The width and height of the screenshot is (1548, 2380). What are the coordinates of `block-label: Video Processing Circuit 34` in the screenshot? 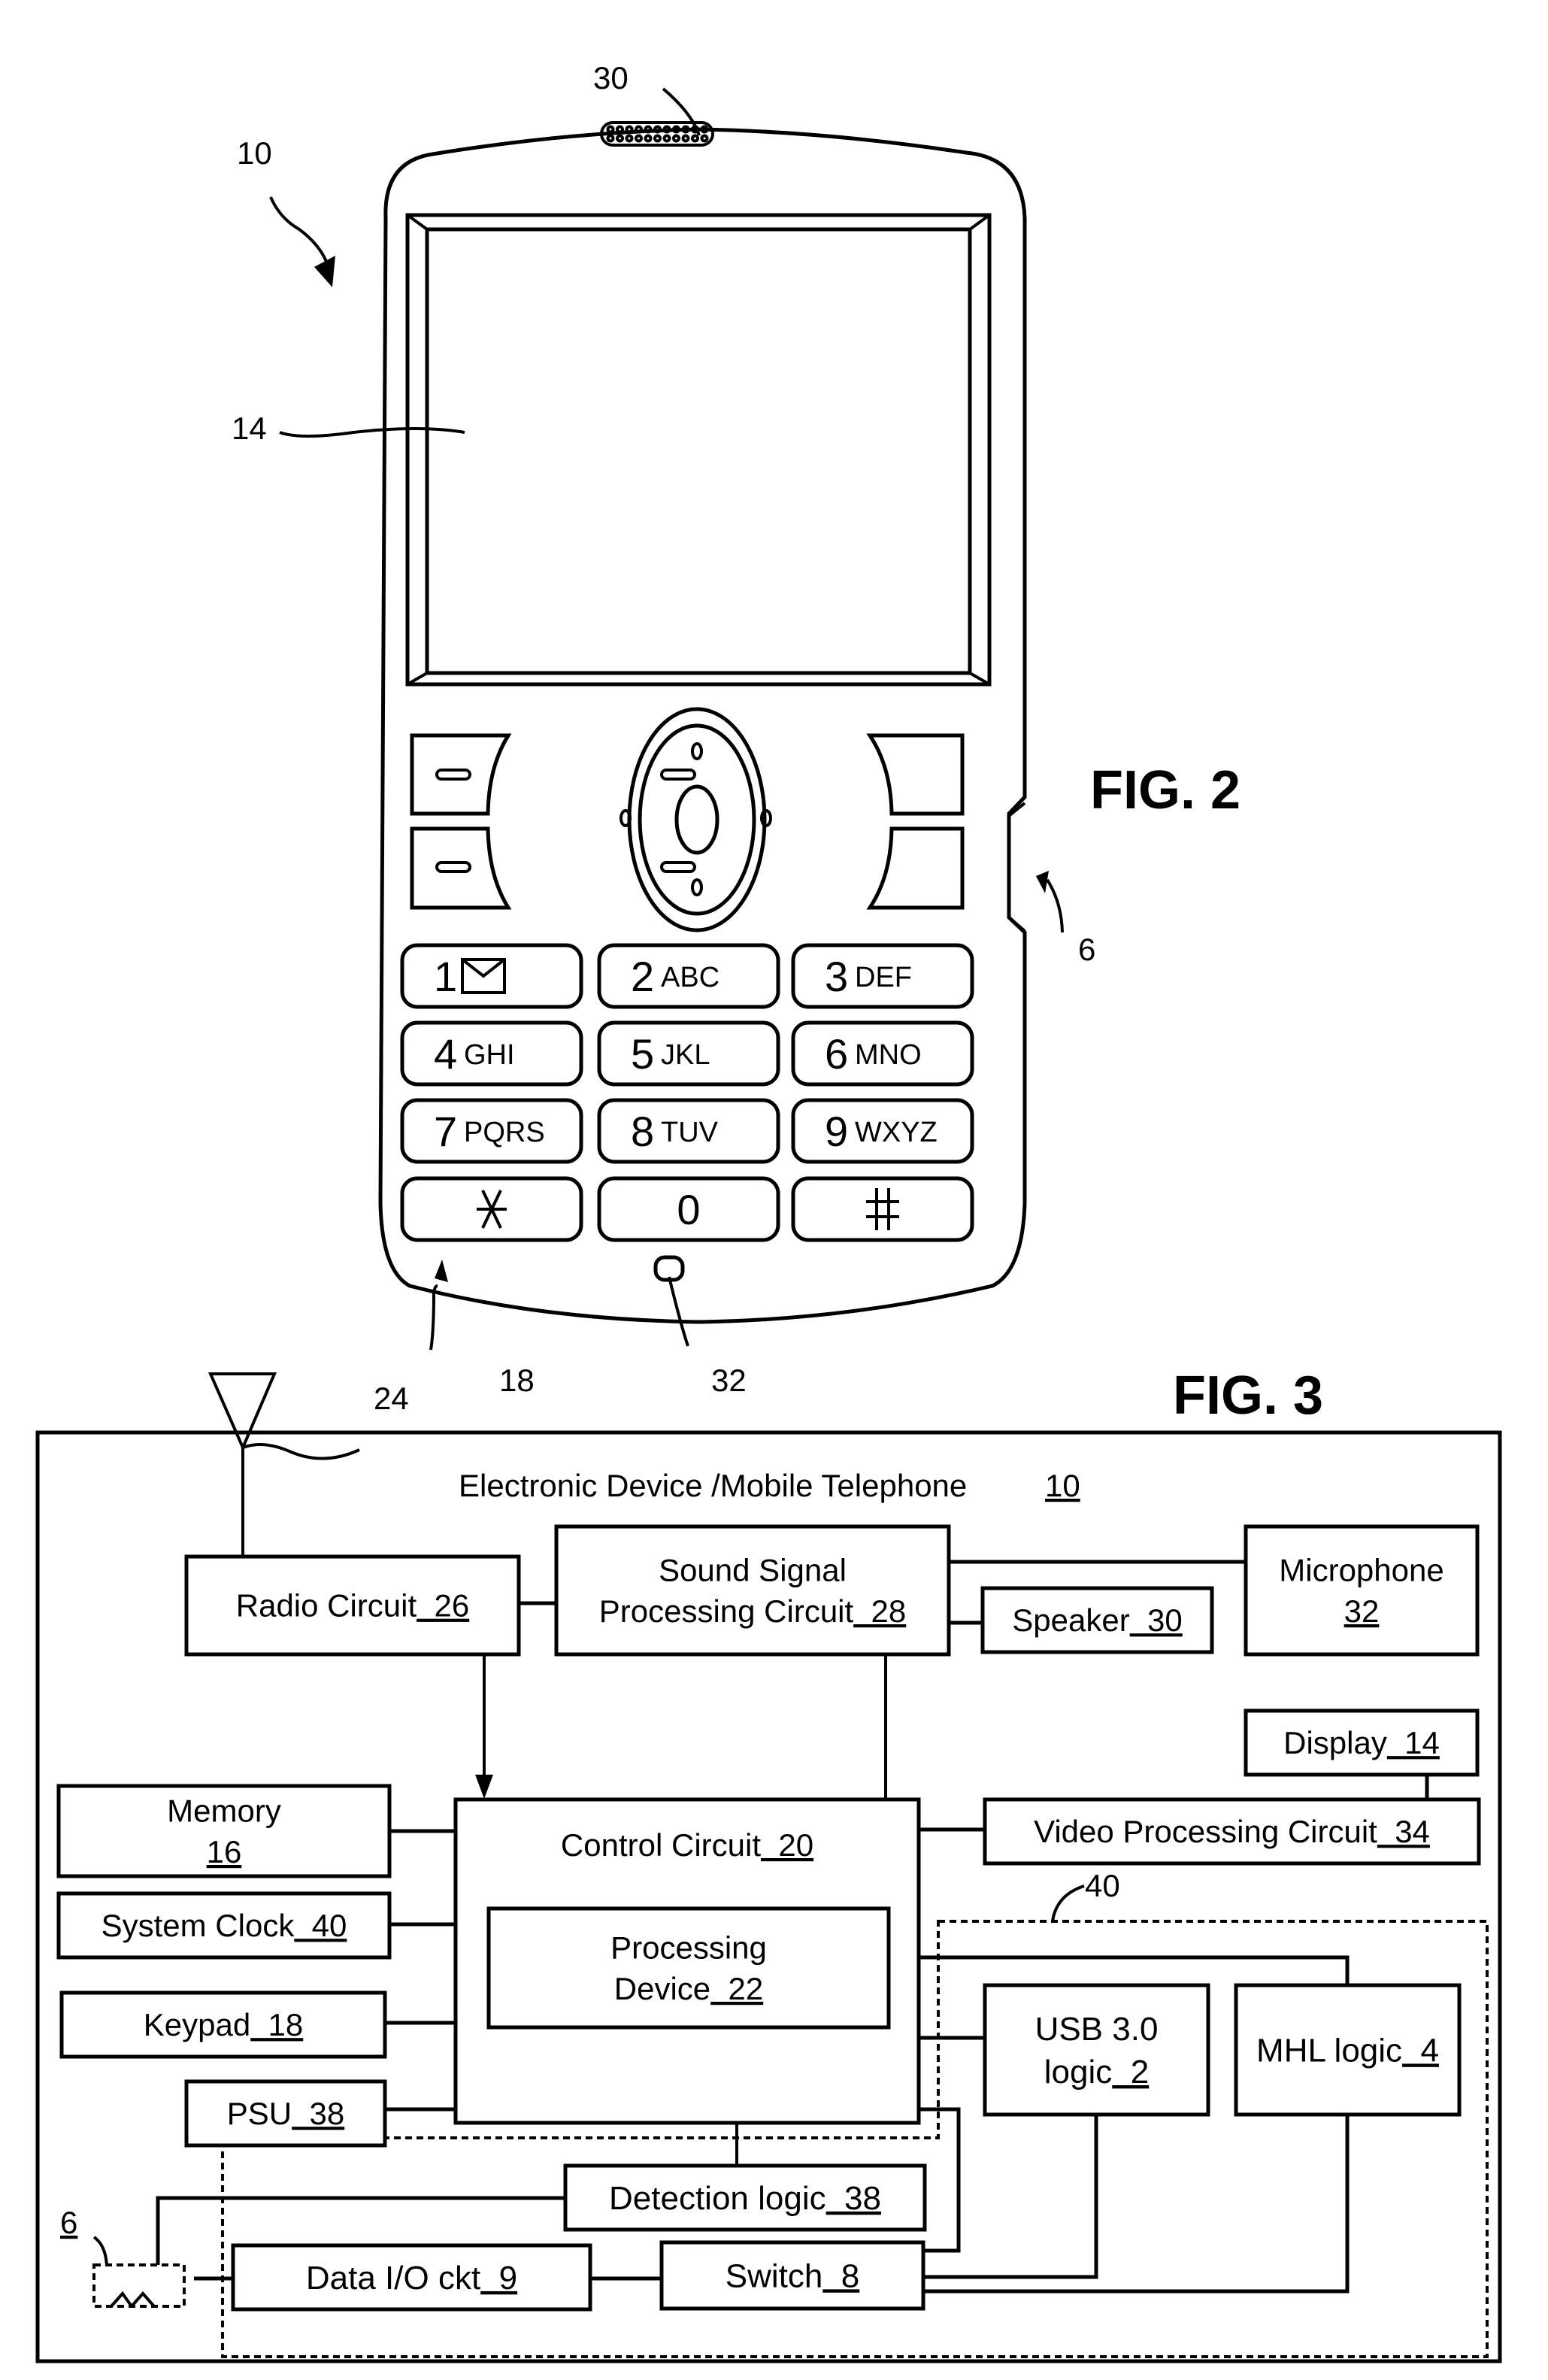 It's located at (1232, 1831).